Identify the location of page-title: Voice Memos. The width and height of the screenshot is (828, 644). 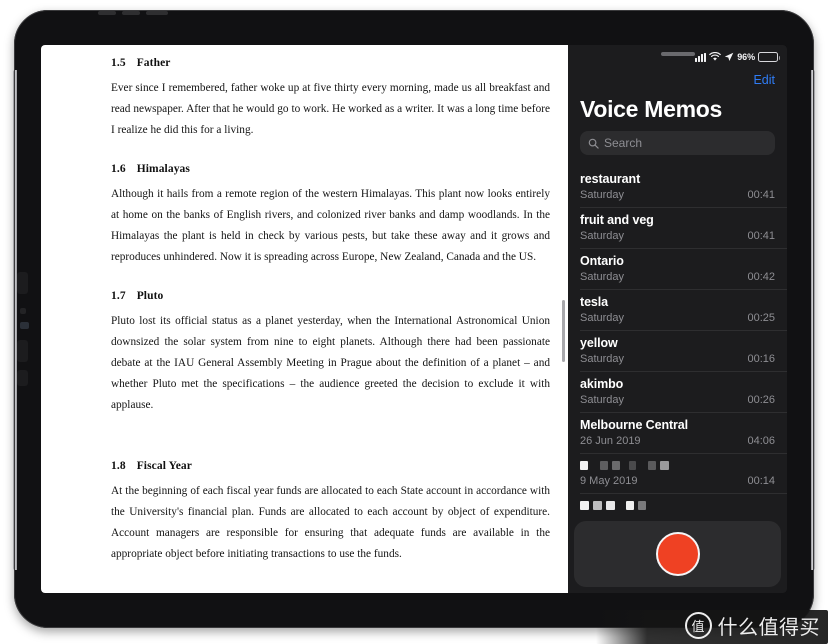
(651, 109).